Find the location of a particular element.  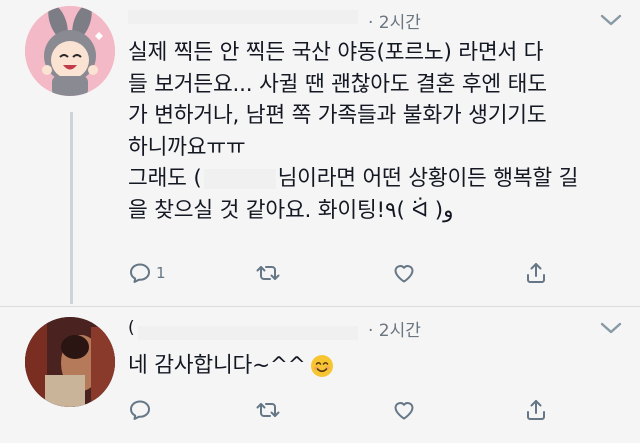

tweet-line: 실제 찍든 안 찍든 국산 야동(포르노) 라면서 다 is located at coordinates (336, 52).